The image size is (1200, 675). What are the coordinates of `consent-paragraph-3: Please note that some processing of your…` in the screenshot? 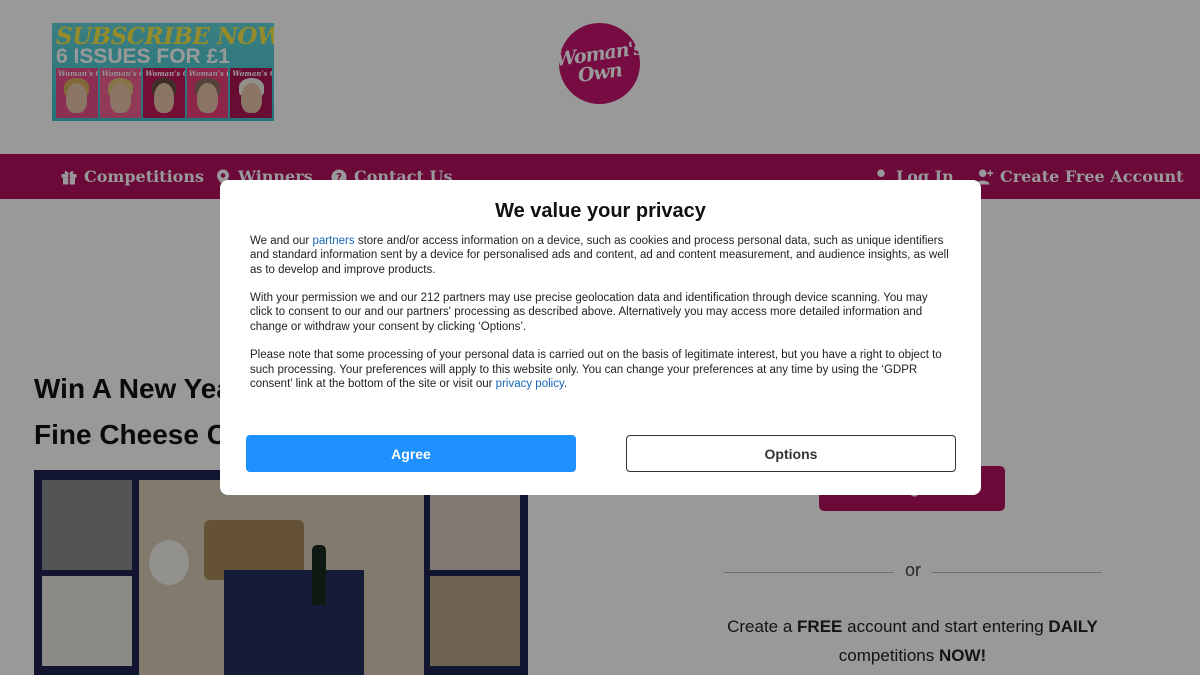 It's located at (596, 369).